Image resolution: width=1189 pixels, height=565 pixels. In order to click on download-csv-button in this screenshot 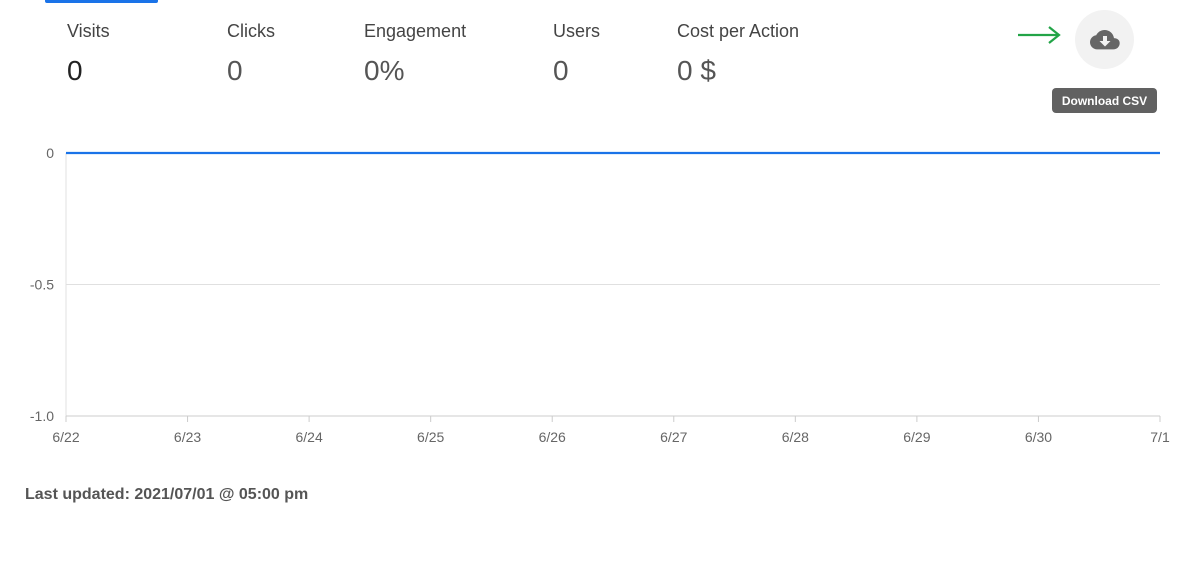, I will do `click(1104, 39)`.